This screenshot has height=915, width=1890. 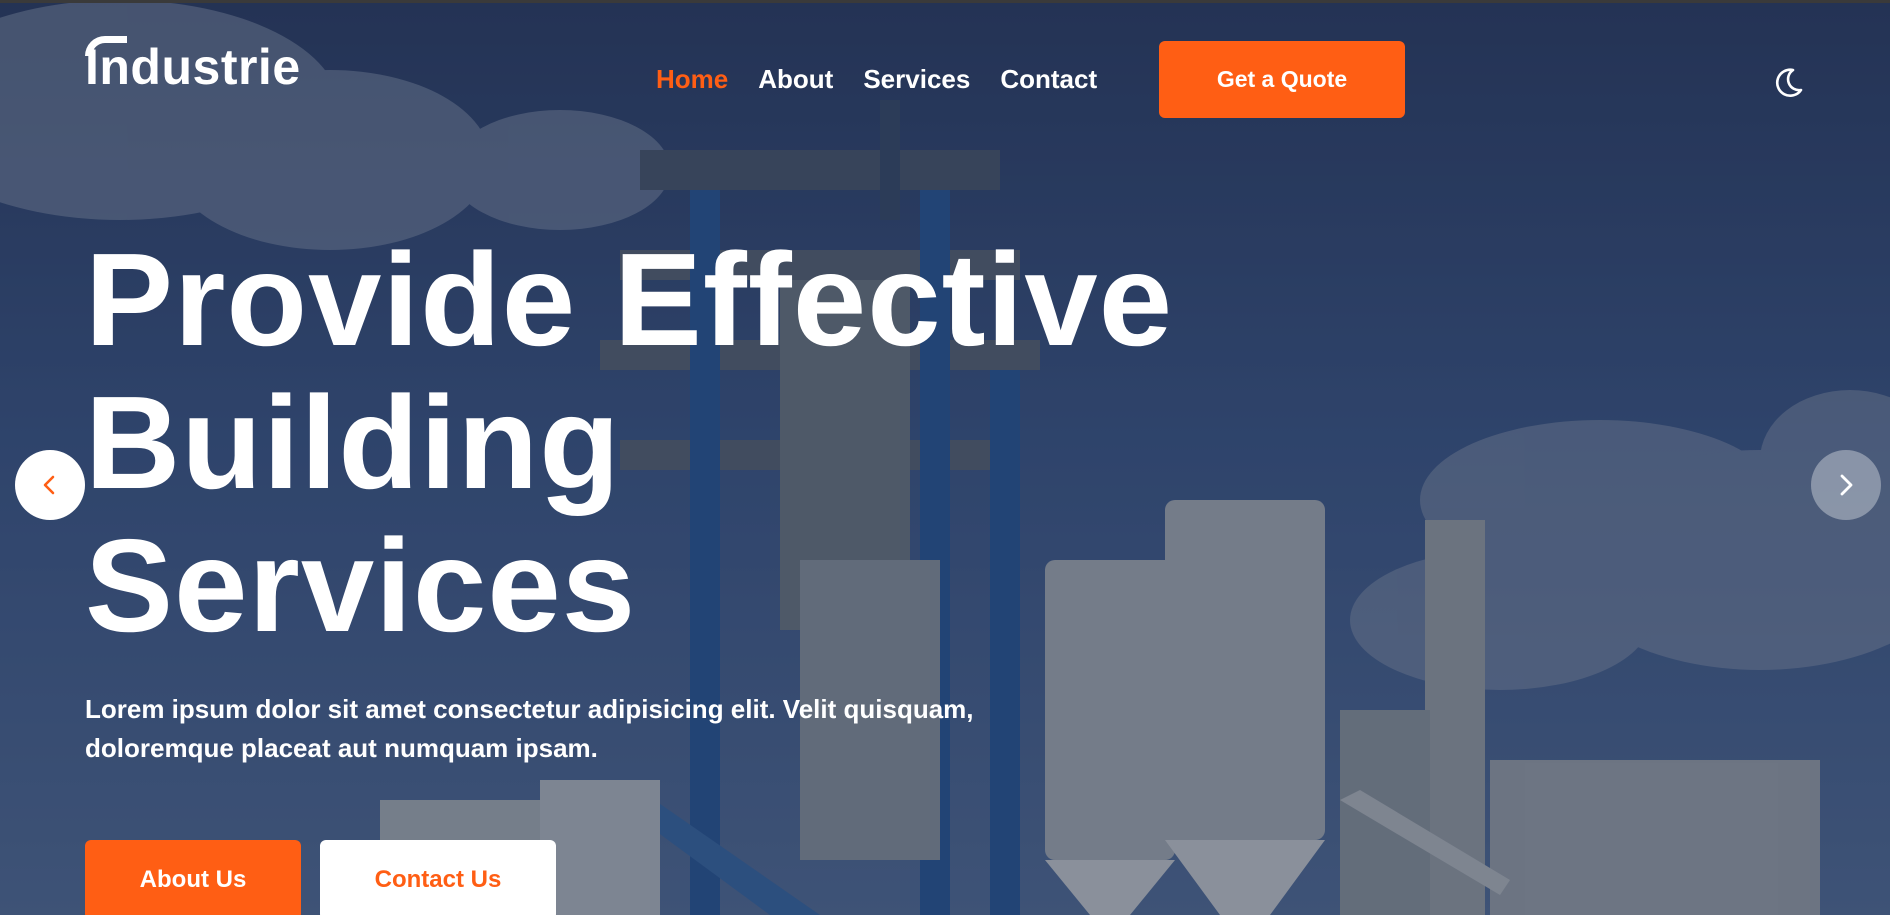 I want to click on moon-icon, so click(x=1788, y=83).